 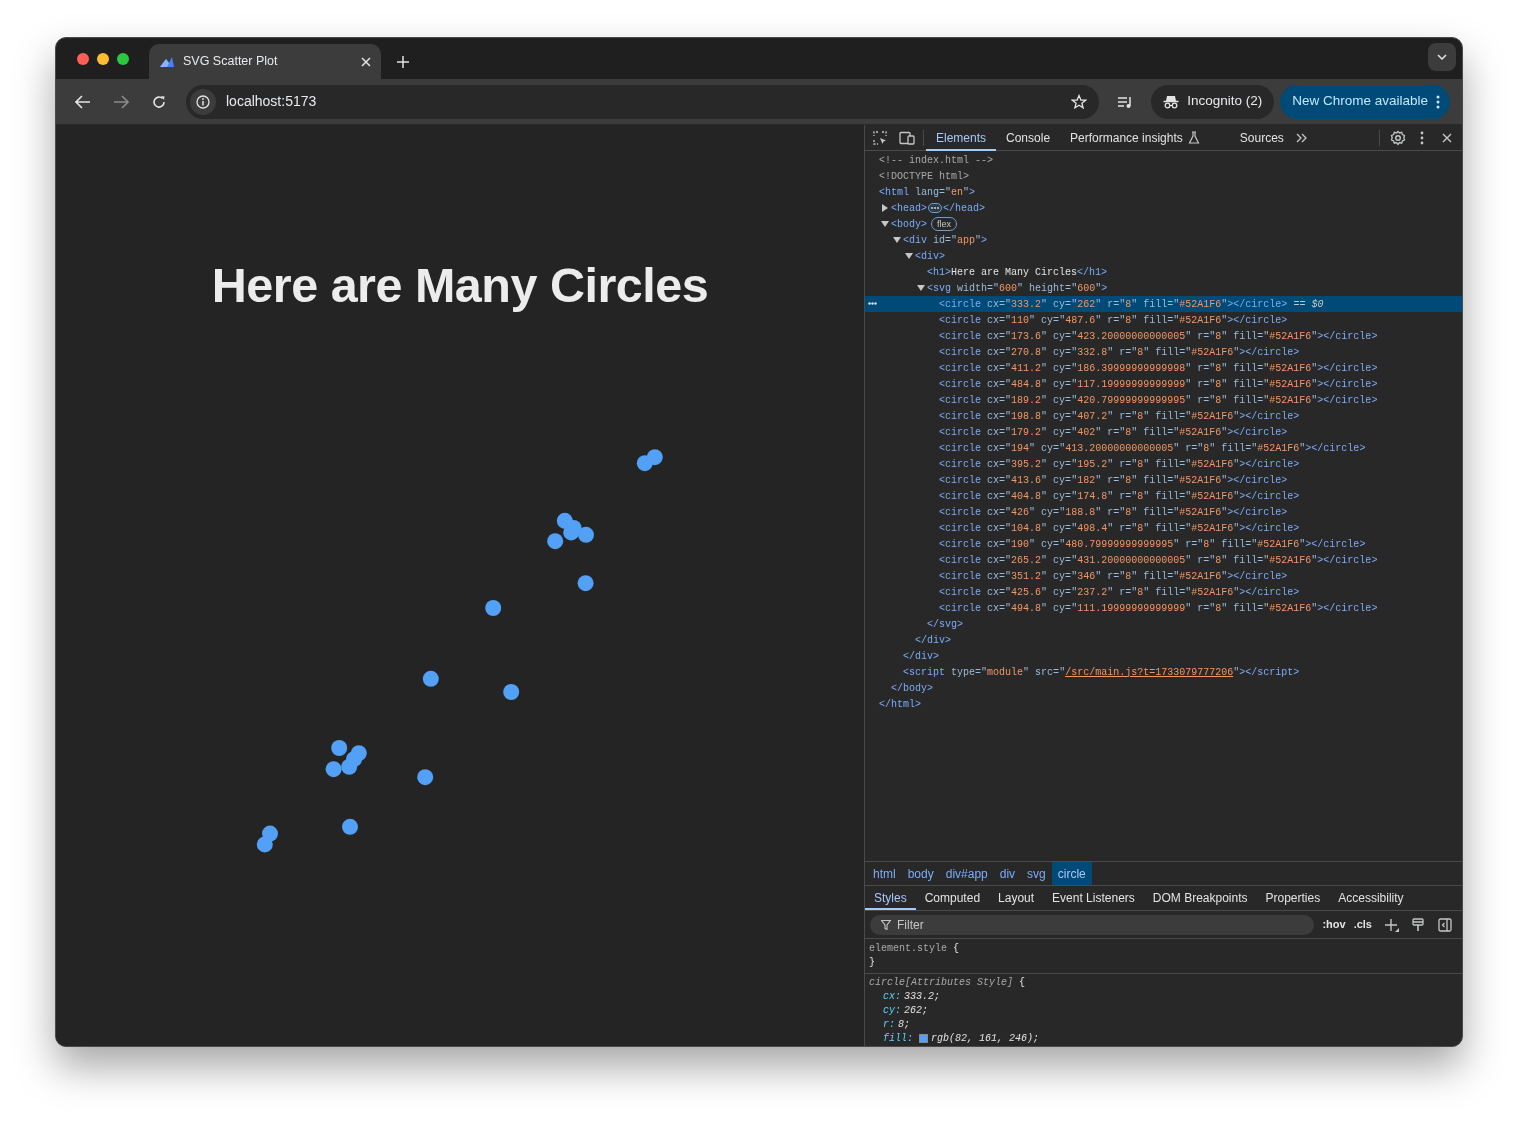 I want to click on breadcrumb: div, so click(x=1007, y=873).